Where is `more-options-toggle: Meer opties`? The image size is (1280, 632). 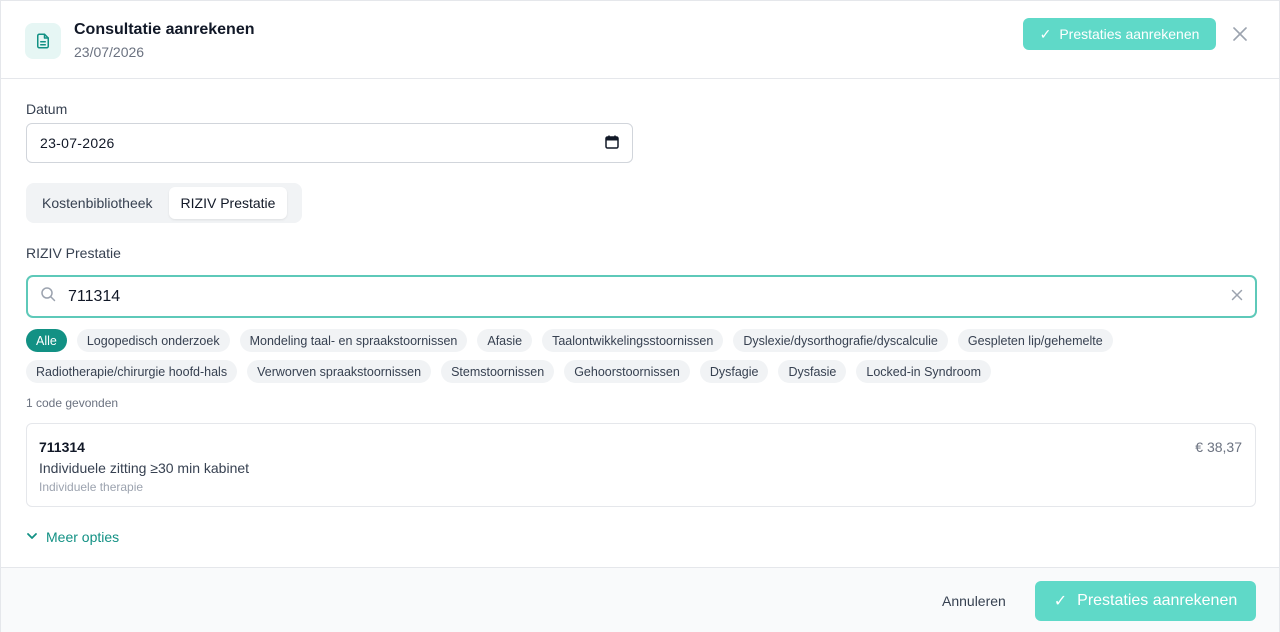 more-options-toggle: Meer opties is located at coordinates (72, 537).